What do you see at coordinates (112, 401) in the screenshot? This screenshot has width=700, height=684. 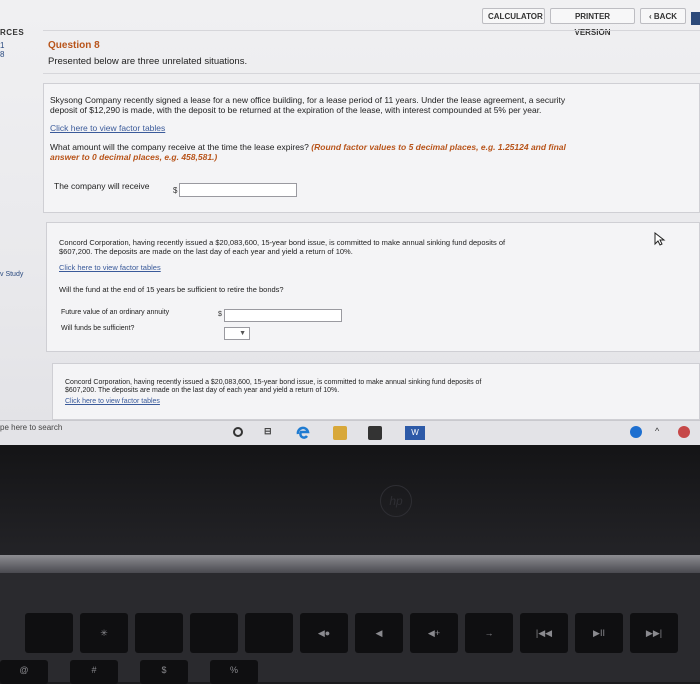 I see `part-3-factor-tables-link: Click here to view factor tables` at bounding box center [112, 401].